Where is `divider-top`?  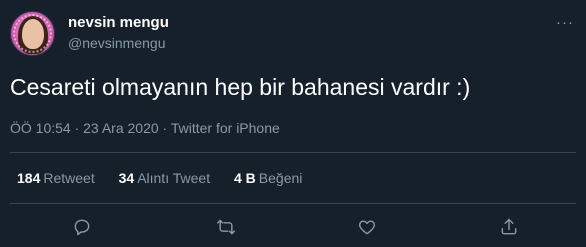
divider-top is located at coordinates (293, 152).